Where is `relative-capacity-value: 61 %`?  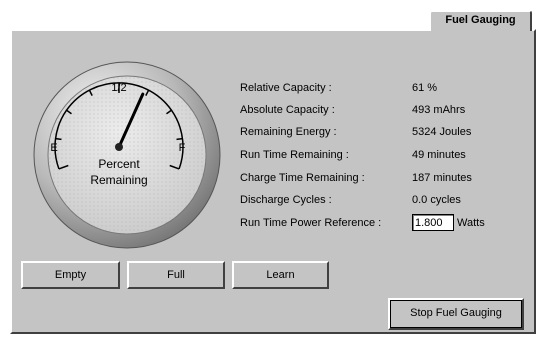 relative-capacity-value: 61 % is located at coordinates (425, 88).